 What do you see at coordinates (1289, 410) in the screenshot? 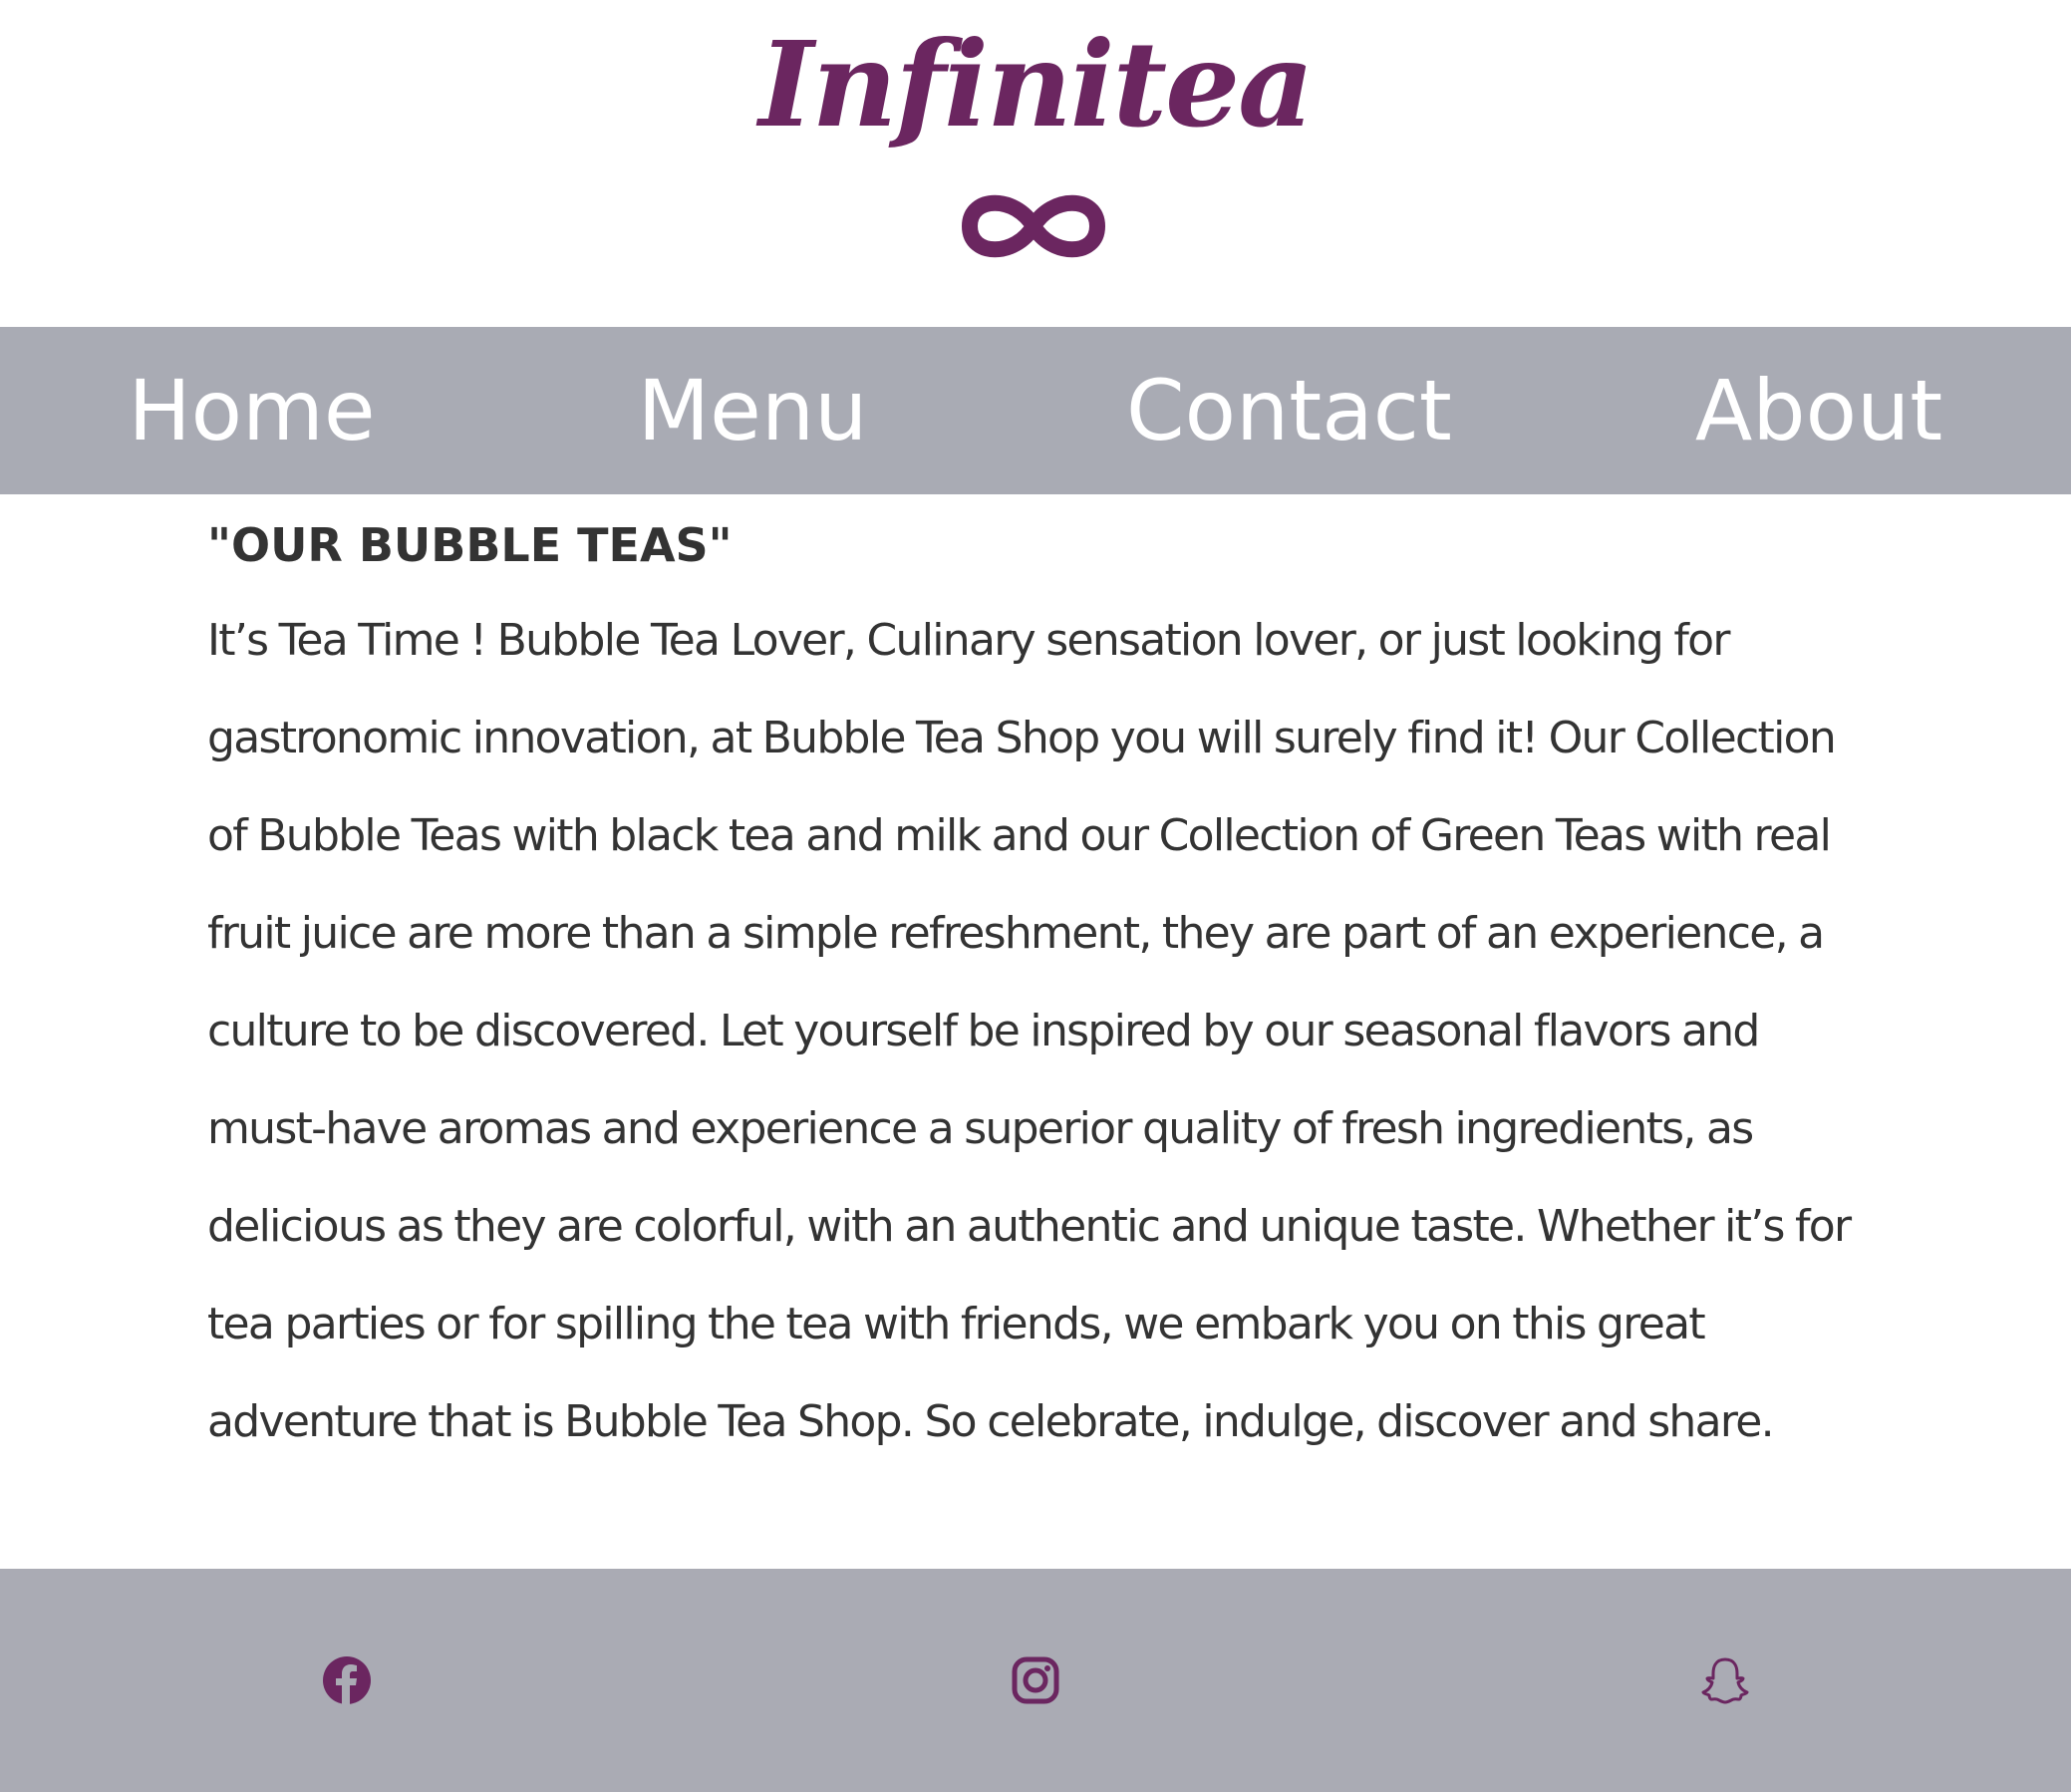
I see `nav-contact: Contact` at bounding box center [1289, 410].